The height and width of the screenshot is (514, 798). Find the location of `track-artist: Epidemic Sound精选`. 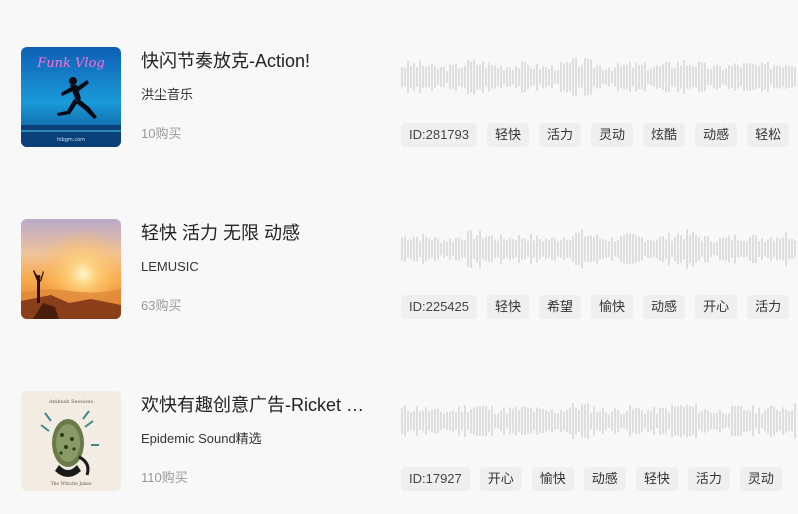

track-artist: Epidemic Sound精选 is located at coordinates (201, 439).